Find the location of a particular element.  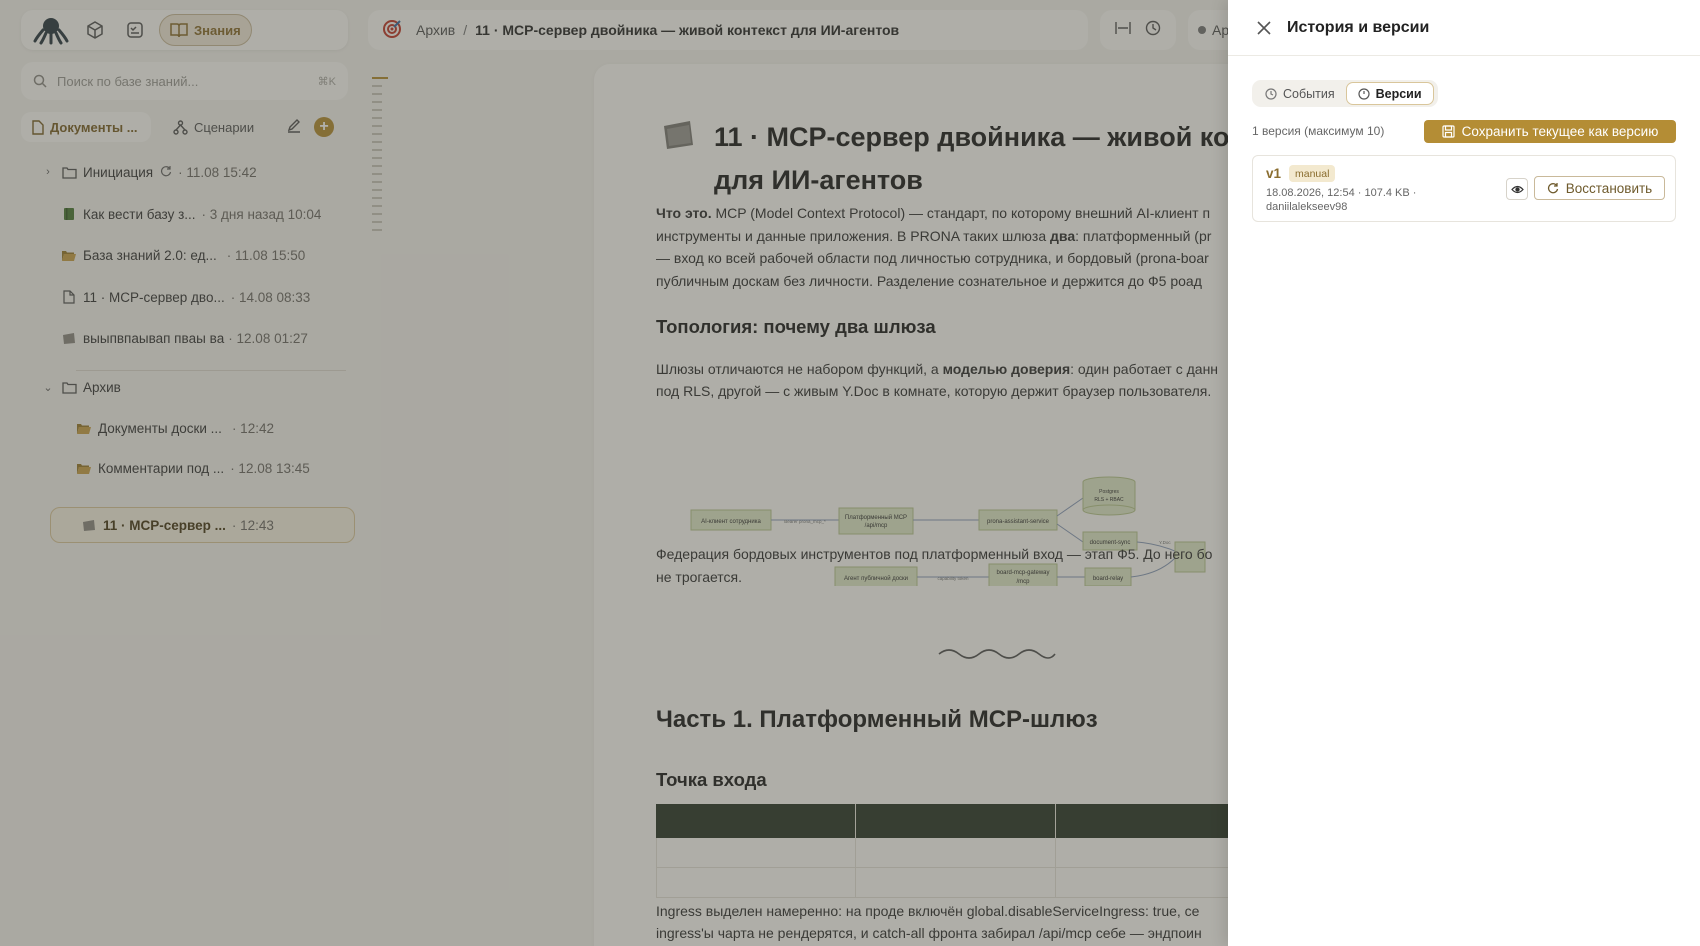

tab-versions: Версии is located at coordinates (1389, 93).